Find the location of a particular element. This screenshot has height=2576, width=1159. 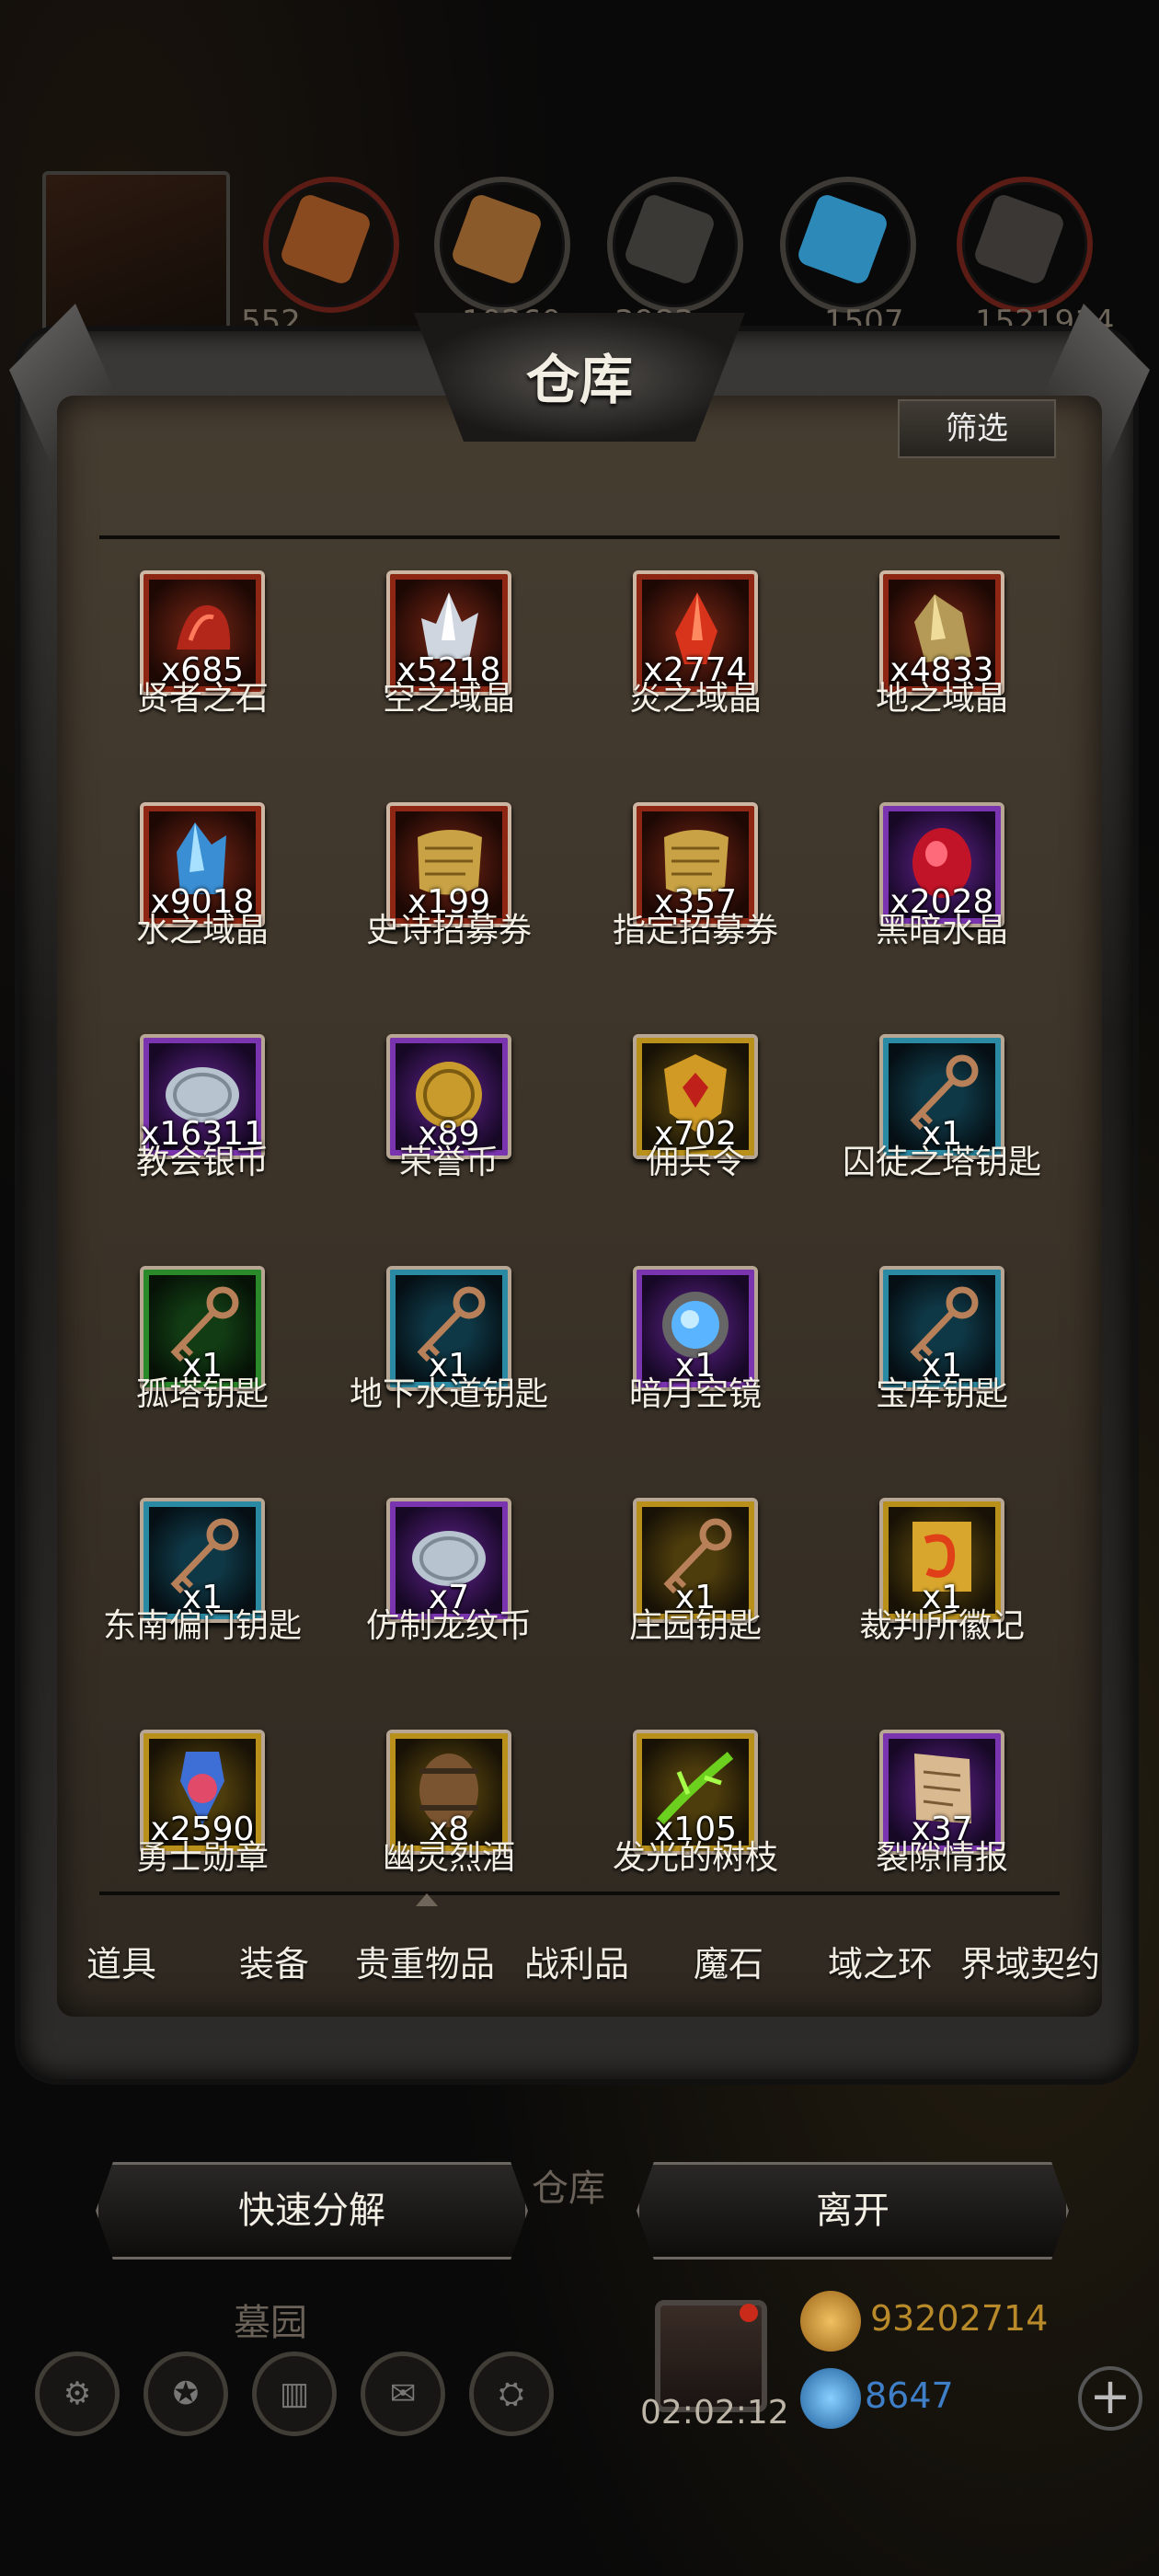

gold-coin-icon is located at coordinates (830, 2321).